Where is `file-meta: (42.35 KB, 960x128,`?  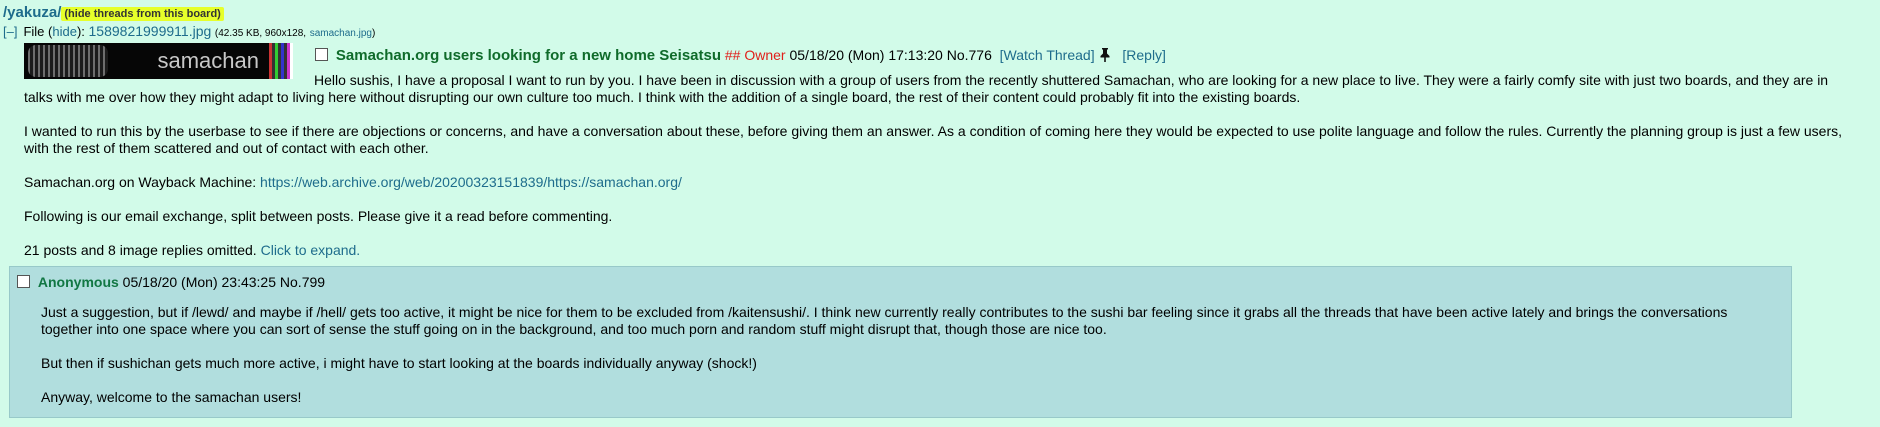 file-meta: (42.35 KB, 960x128, is located at coordinates (260, 33).